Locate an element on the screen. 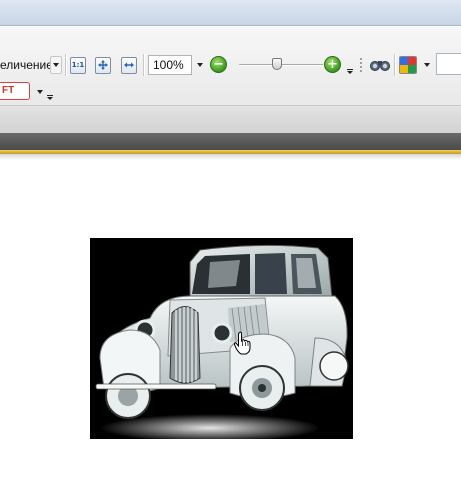 This screenshot has width=461, height=504. ft-button: FT is located at coordinates (15, 91).